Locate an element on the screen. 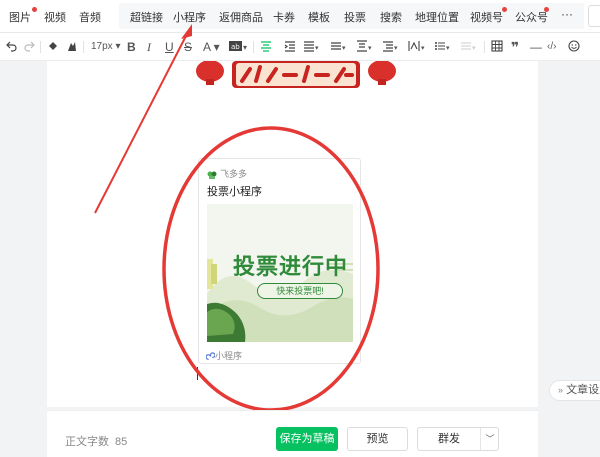 The image size is (600, 457). miniprogram-logo-icon is located at coordinates (212, 175).